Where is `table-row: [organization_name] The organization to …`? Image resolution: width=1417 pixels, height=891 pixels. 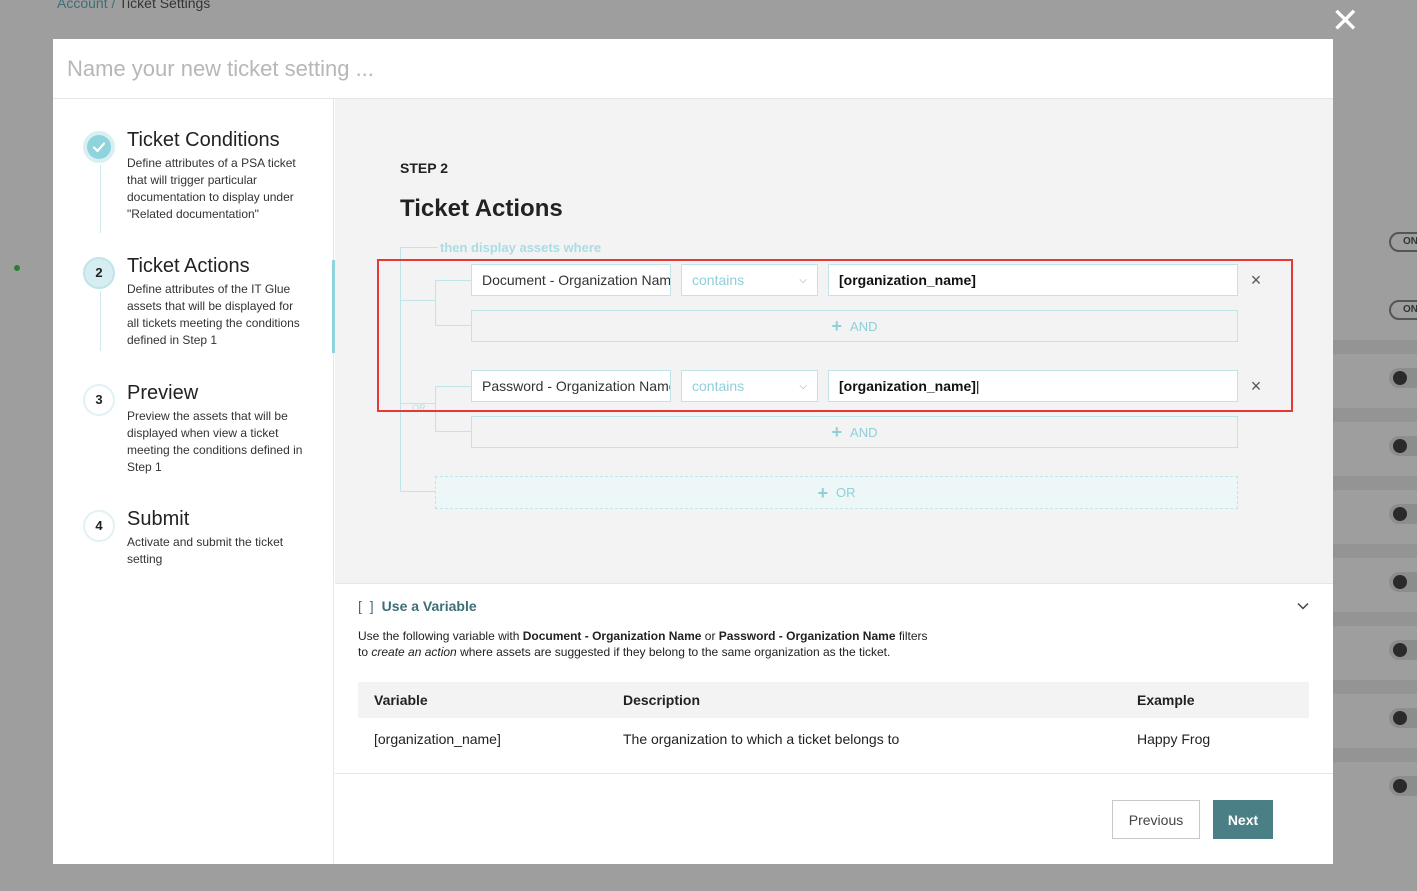 table-row: [organization_name] The organization to … is located at coordinates (833, 739).